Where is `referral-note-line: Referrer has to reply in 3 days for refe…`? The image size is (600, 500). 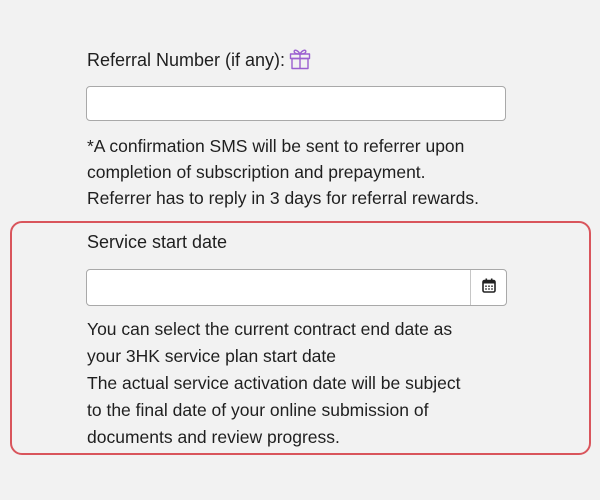
referral-note-line: Referrer has to reply in 3 days for refe… is located at coordinates (283, 198).